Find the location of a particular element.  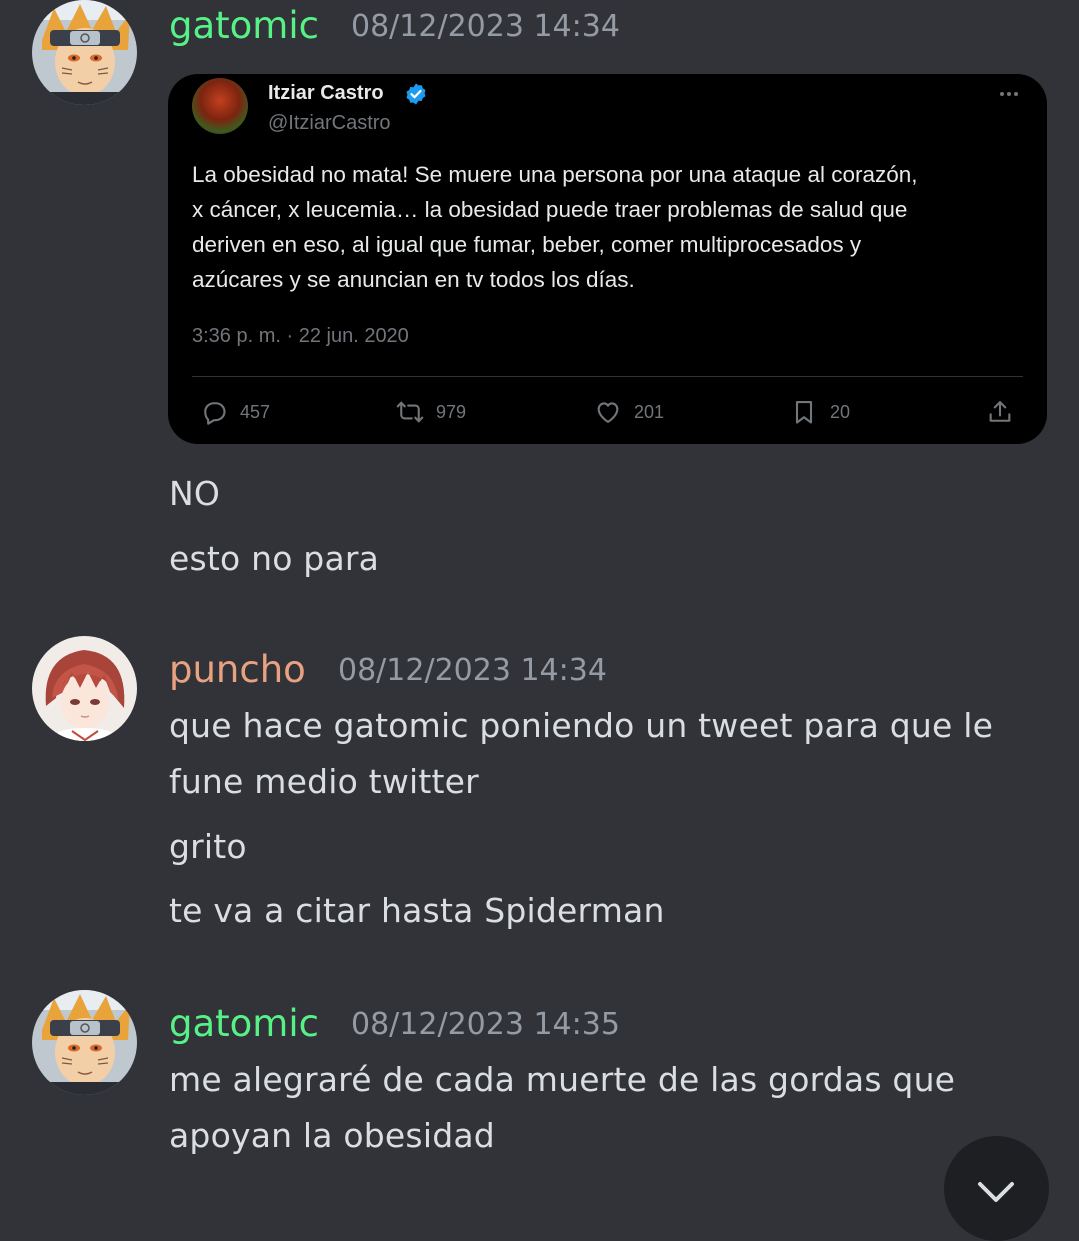

bookmark-button: 20 is located at coordinates (820, 412).